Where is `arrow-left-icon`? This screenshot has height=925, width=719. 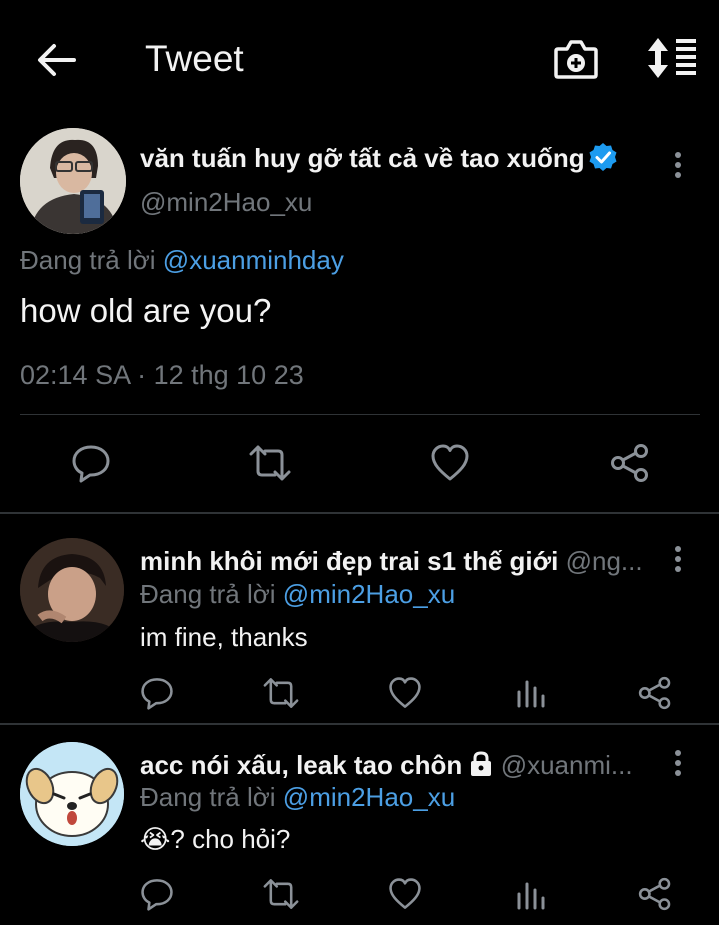
arrow-left-icon is located at coordinates (57, 60).